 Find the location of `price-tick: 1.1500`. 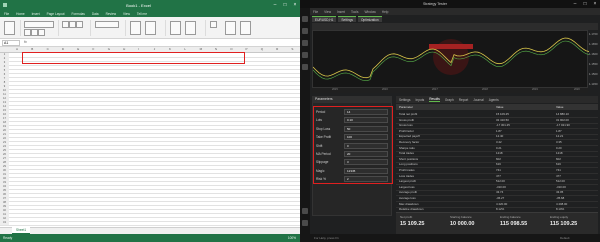

price-tick: 1.1500 is located at coordinates (593, 74).